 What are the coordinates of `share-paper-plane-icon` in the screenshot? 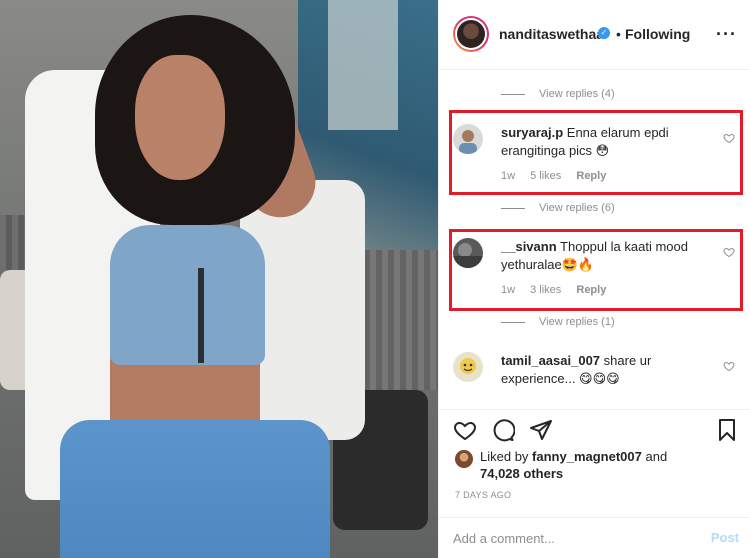 It's located at (541, 430).